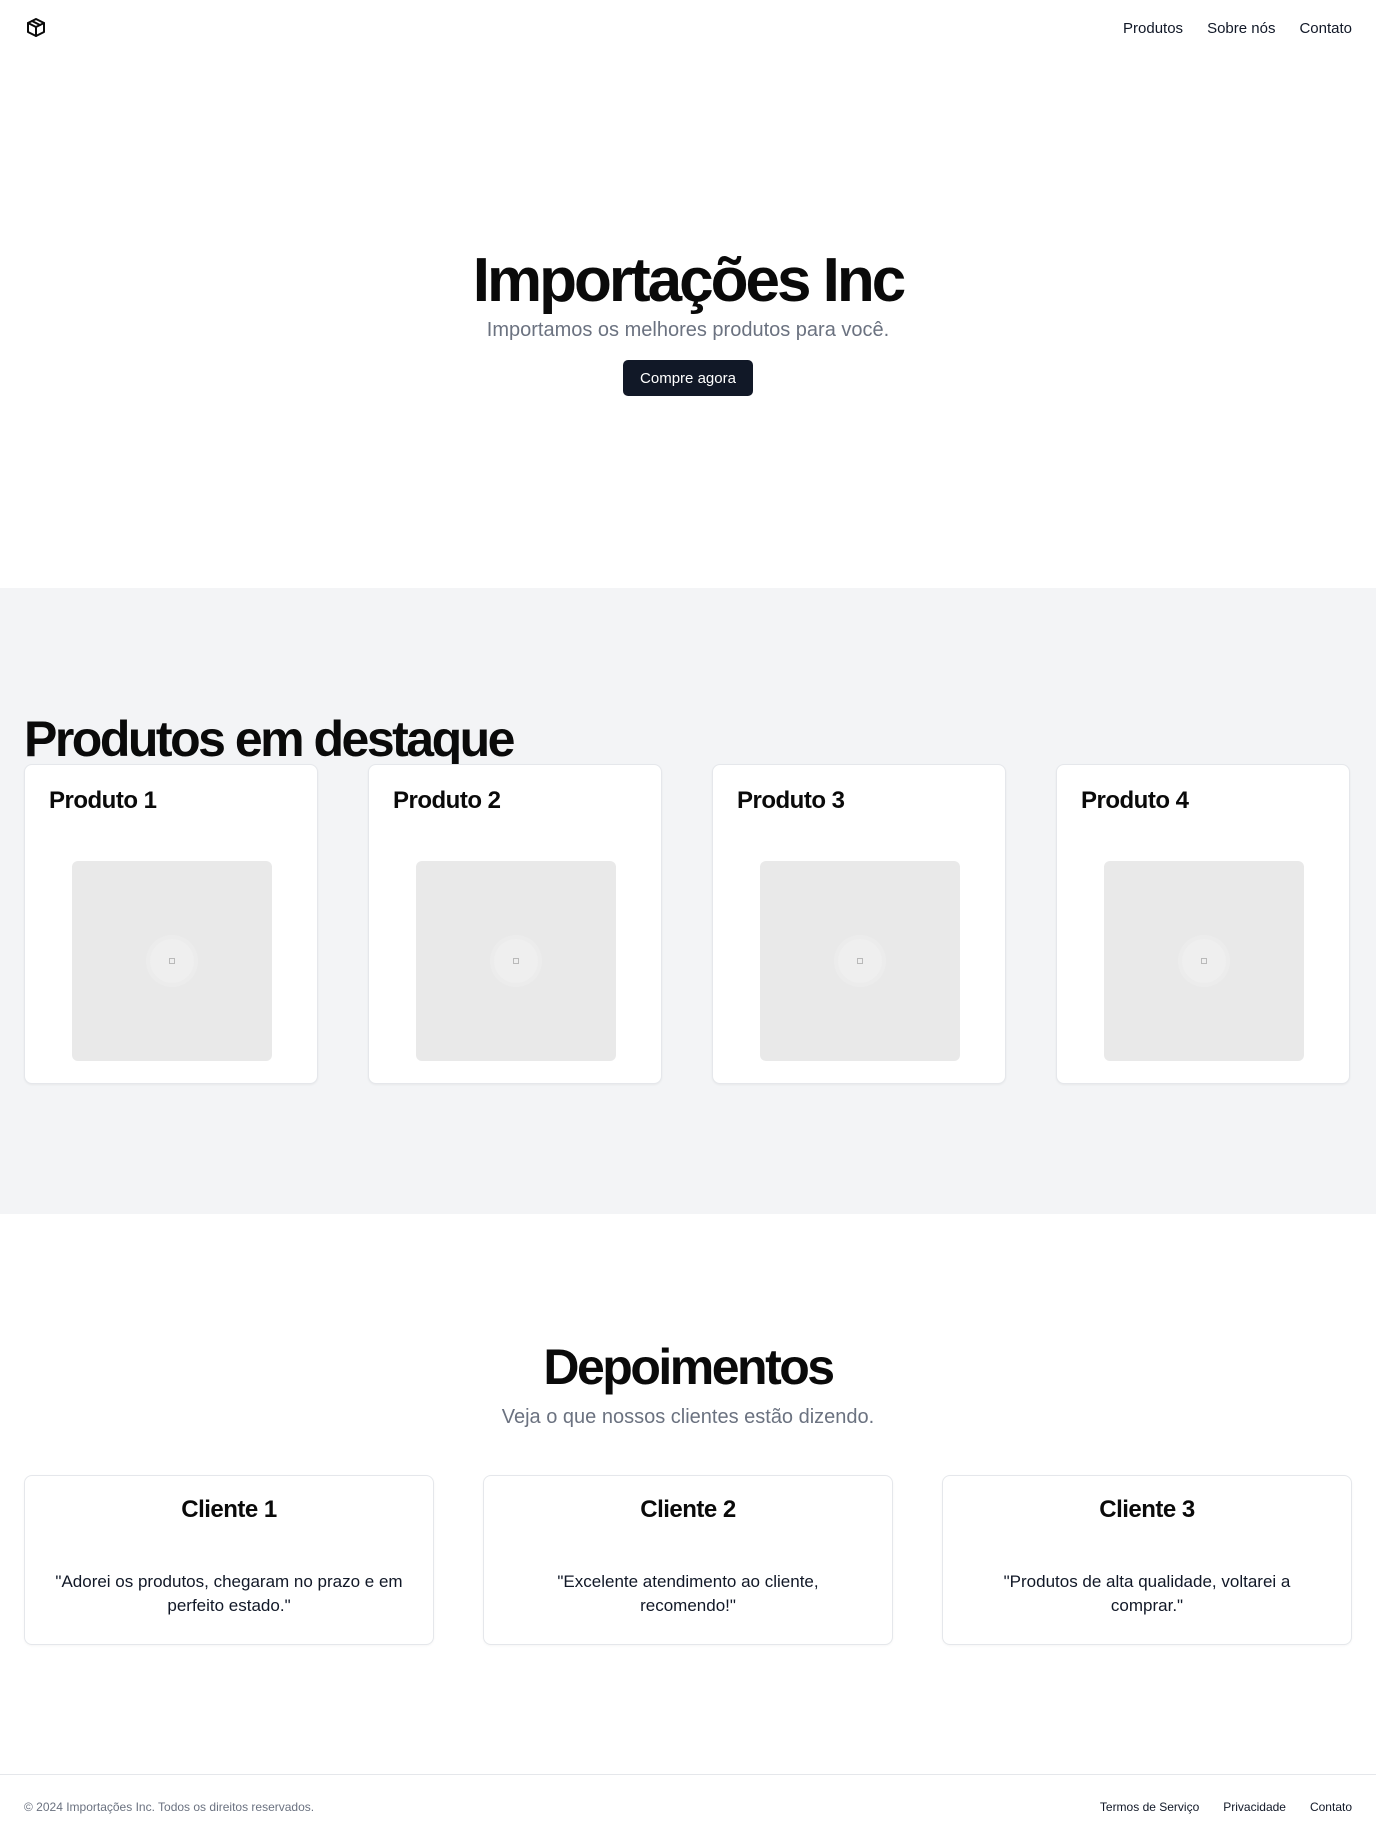  I want to click on footer-links: Termos de Serviço Privacidade Contato, so click(1226, 1807).